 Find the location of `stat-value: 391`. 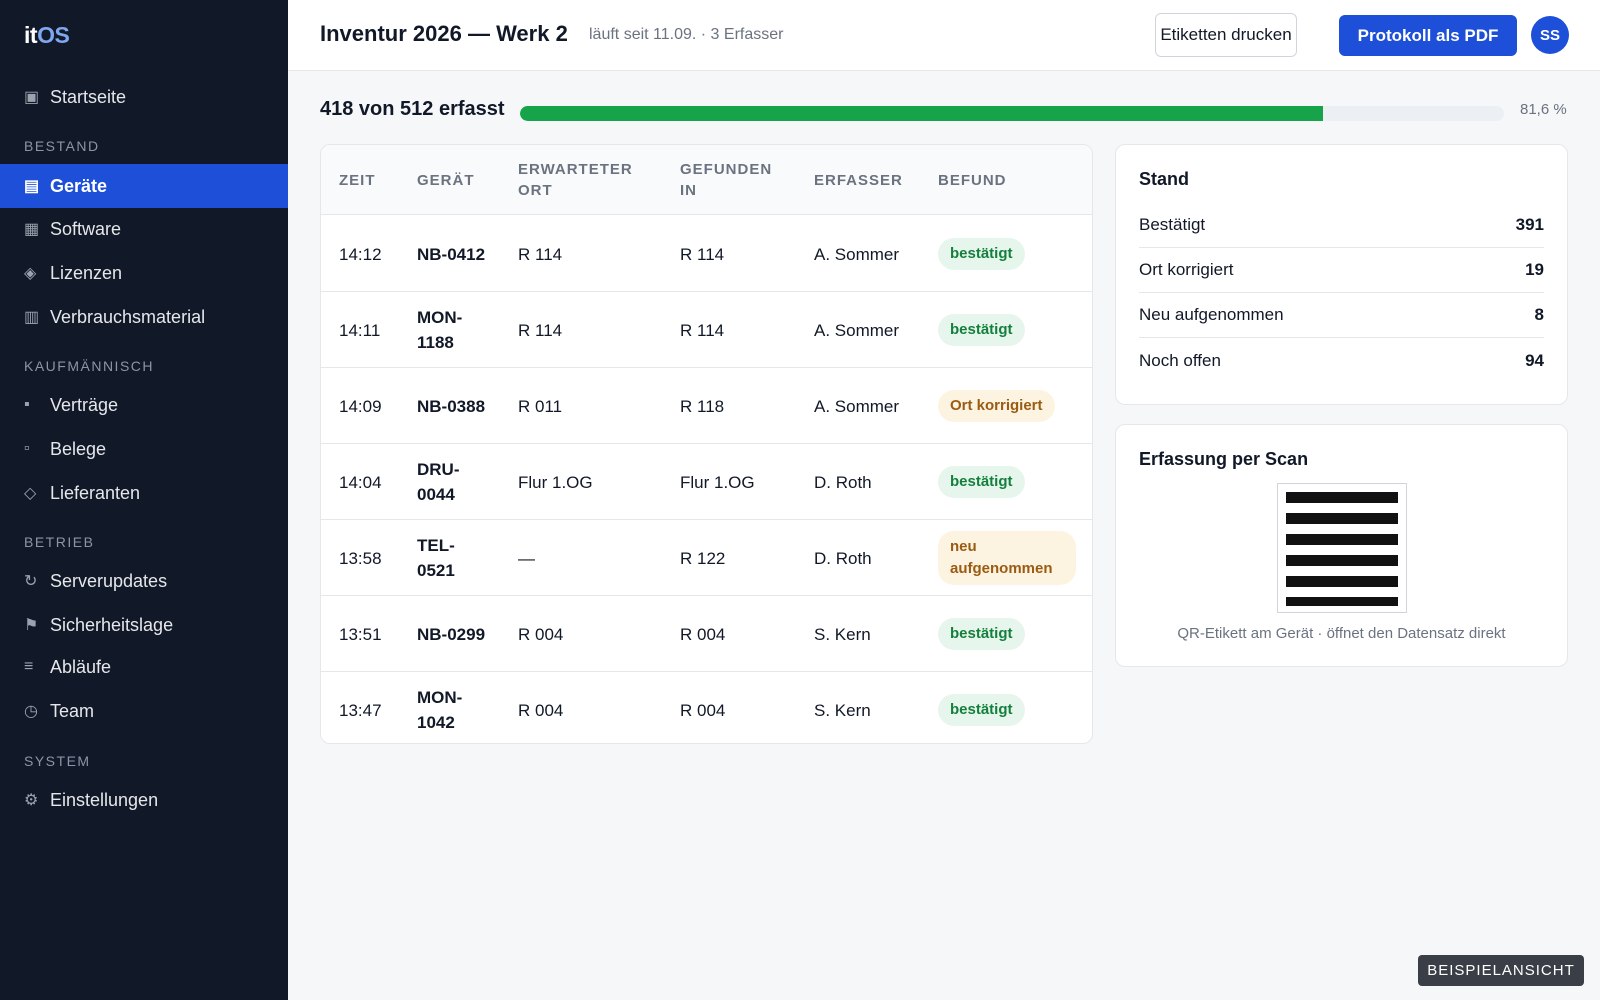

stat-value: 391 is located at coordinates (1529, 224).